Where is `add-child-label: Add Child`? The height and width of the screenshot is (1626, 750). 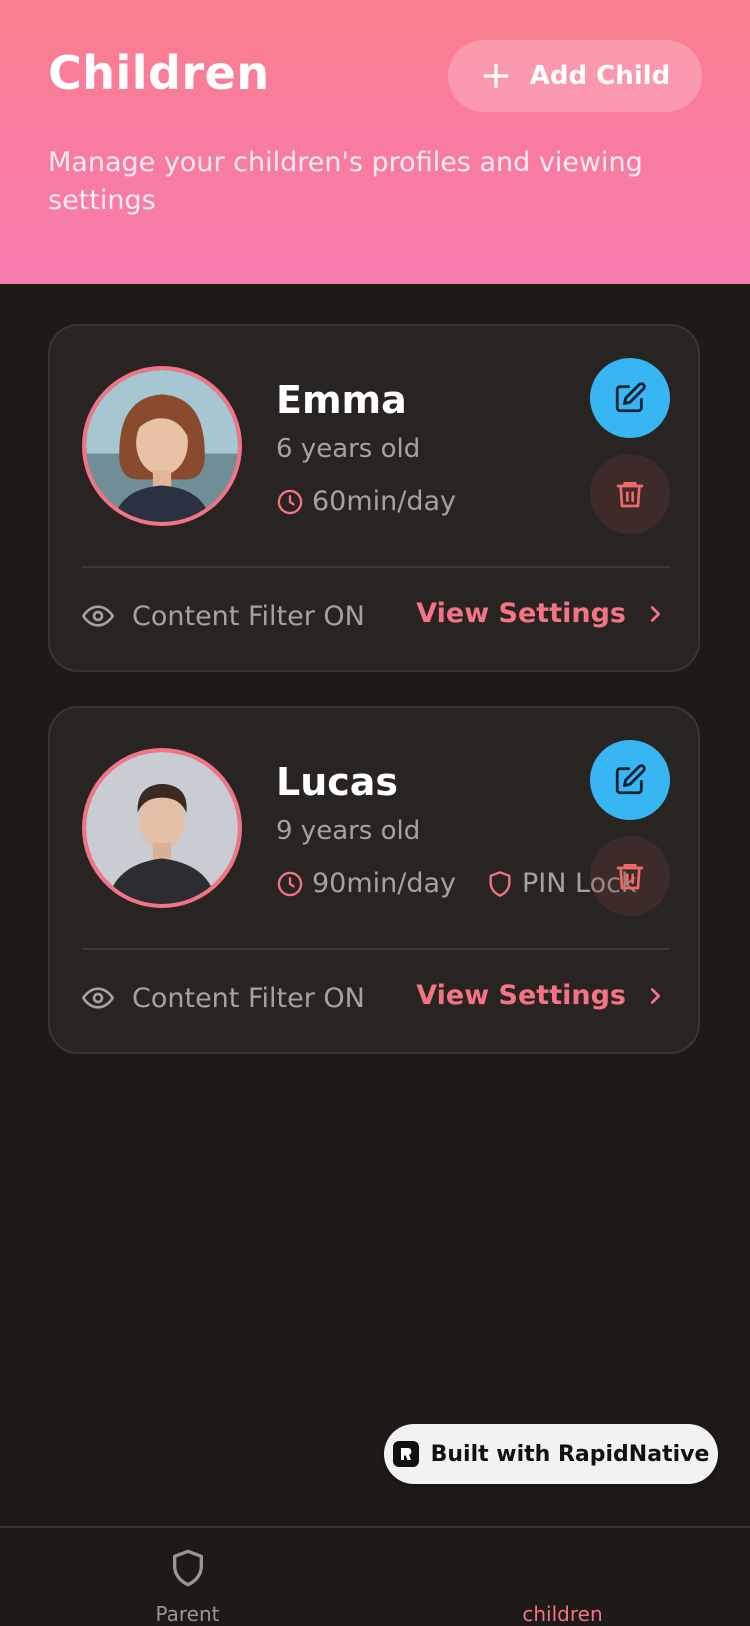 add-child-label: Add Child is located at coordinates (600, 76).